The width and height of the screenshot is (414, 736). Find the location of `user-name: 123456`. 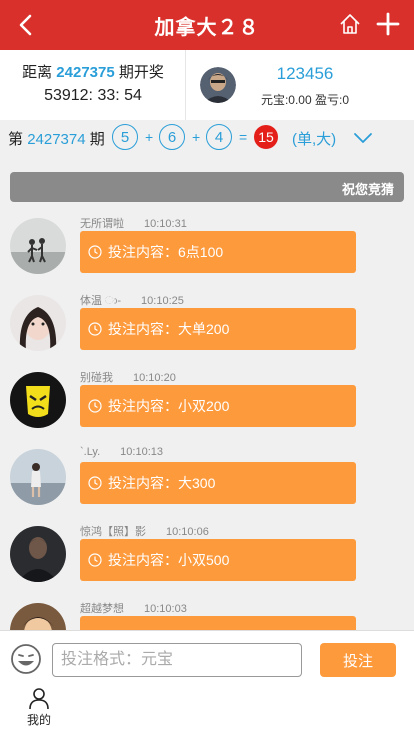

user-name: 123456 is located at coordinates (305, 73).